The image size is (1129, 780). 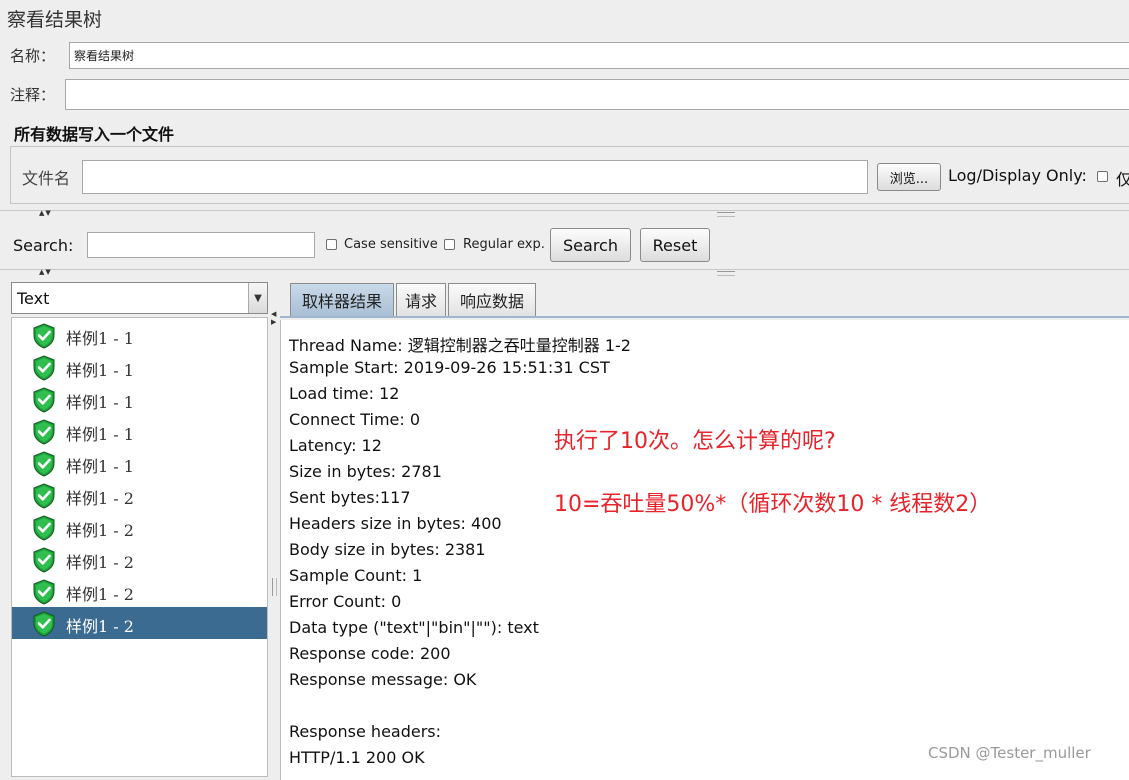 What do you see at coordinates (357, 757) in the screenshot?
I see `result-line: HTTP/1.1 200 OK` at bounding box center [357, 757].